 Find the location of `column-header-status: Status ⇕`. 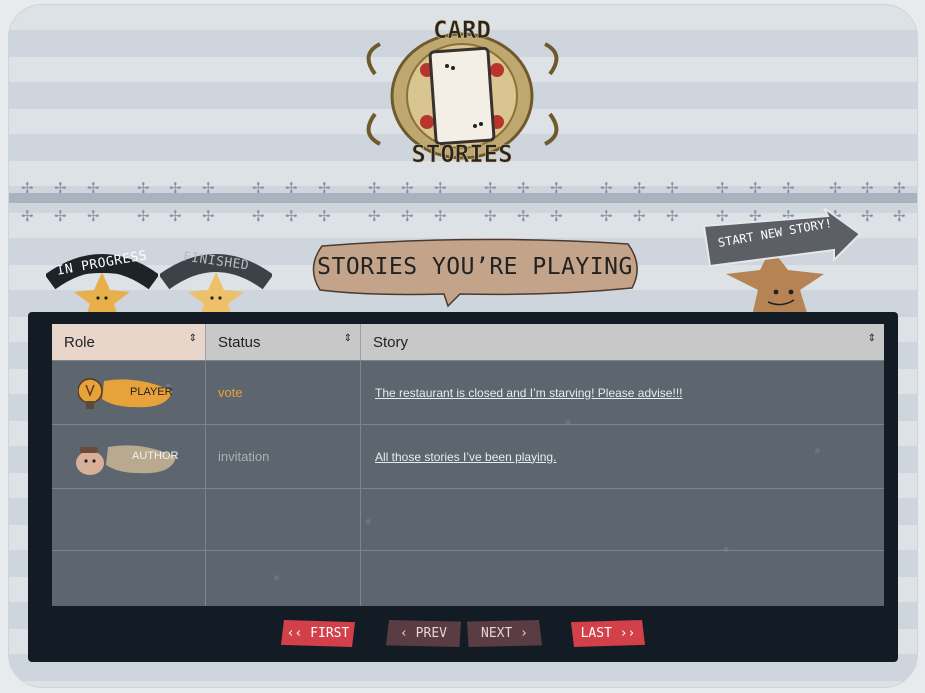

column-header-status: Status ⇕ is located at coordinates (282, 342).